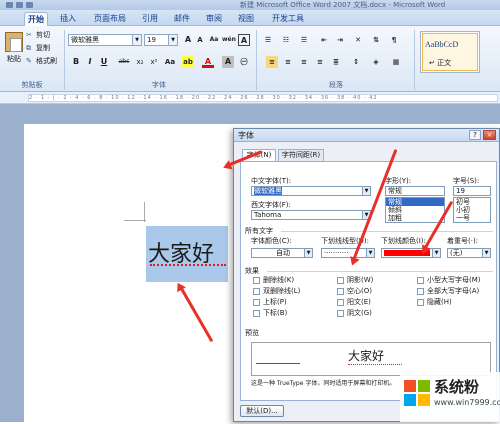 This screenshot has height=424, width=500. I want to click on paste-icon, so click(14, 42).